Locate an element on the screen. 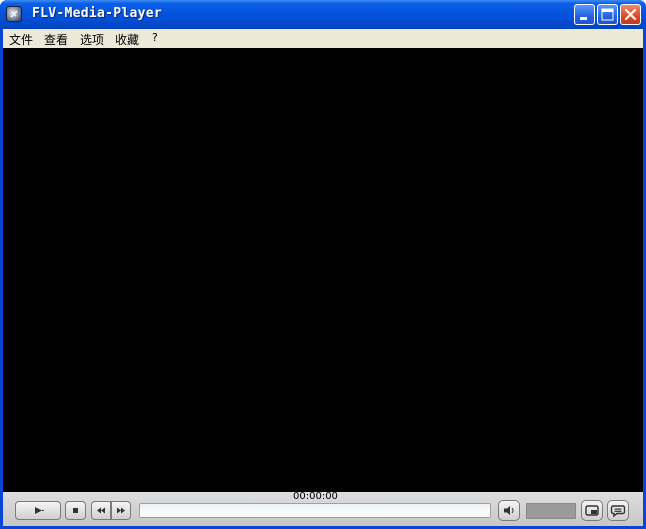 This screenshot has height=529, width=646. title-bar: FLV-Media-Player is located at coordinates (323, 14).